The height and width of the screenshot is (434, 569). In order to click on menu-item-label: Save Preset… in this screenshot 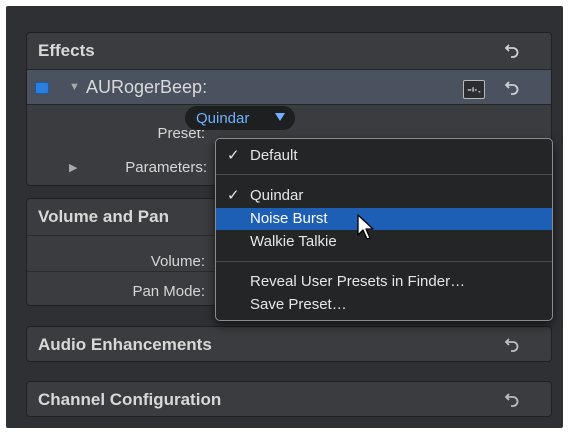, I will do `click(298, 304)`.